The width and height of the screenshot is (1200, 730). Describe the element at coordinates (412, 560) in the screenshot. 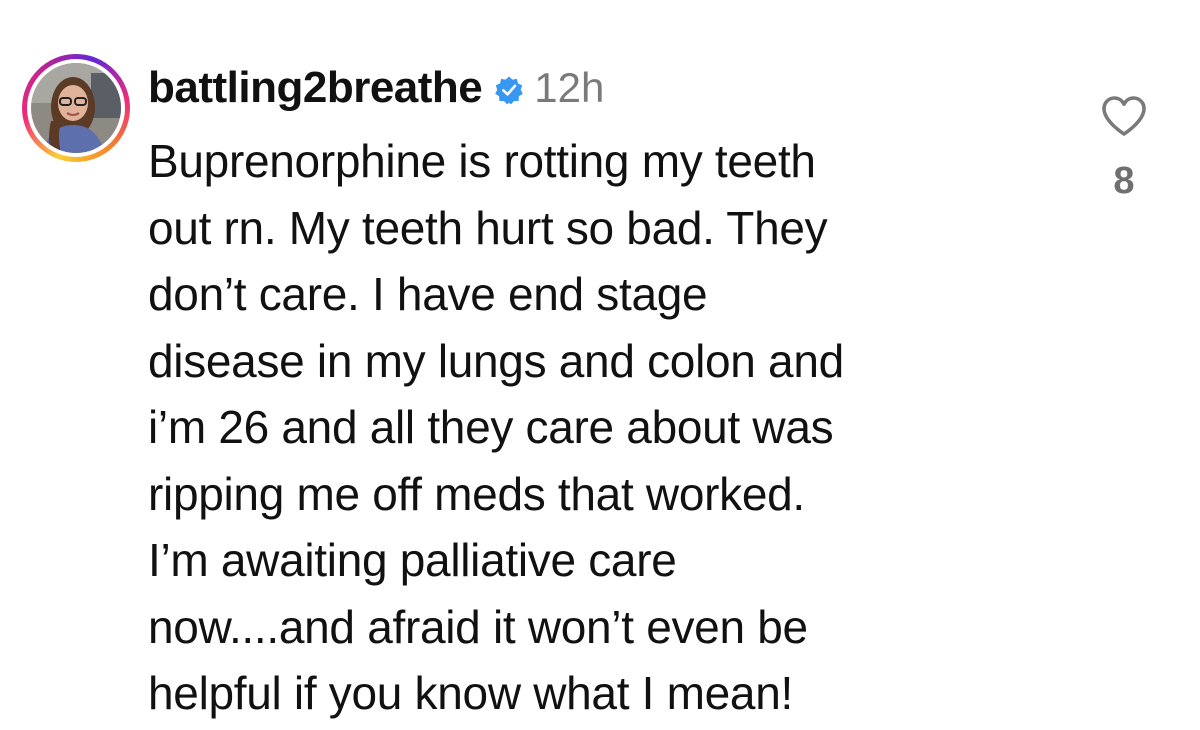

I see `comment-text-line: I’m awaiting palliative care` at that location.